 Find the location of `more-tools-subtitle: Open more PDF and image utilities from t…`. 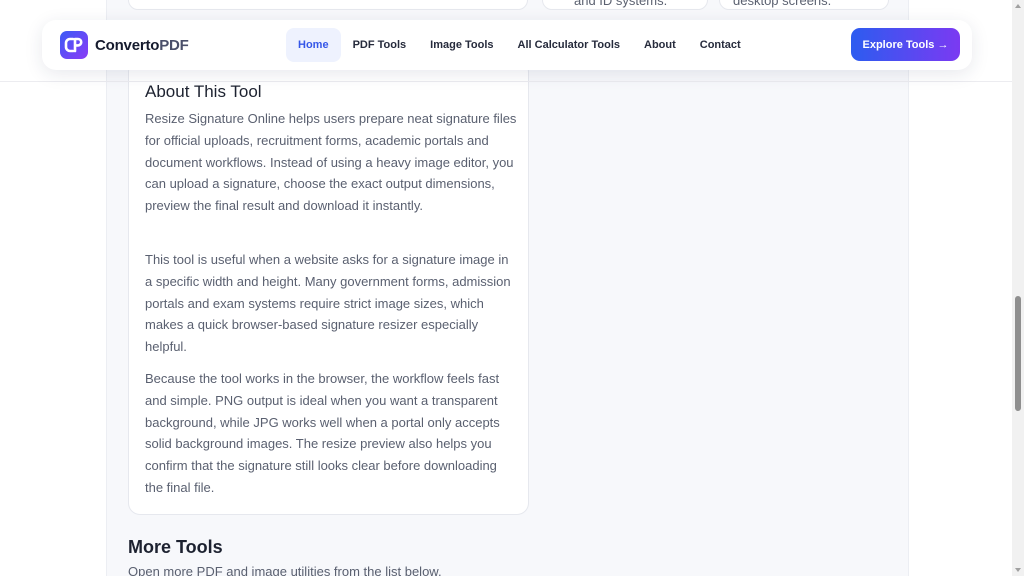

more-tools-subtitle: Open more PDF and image utilities from t… is located at coordinates (285, 570).